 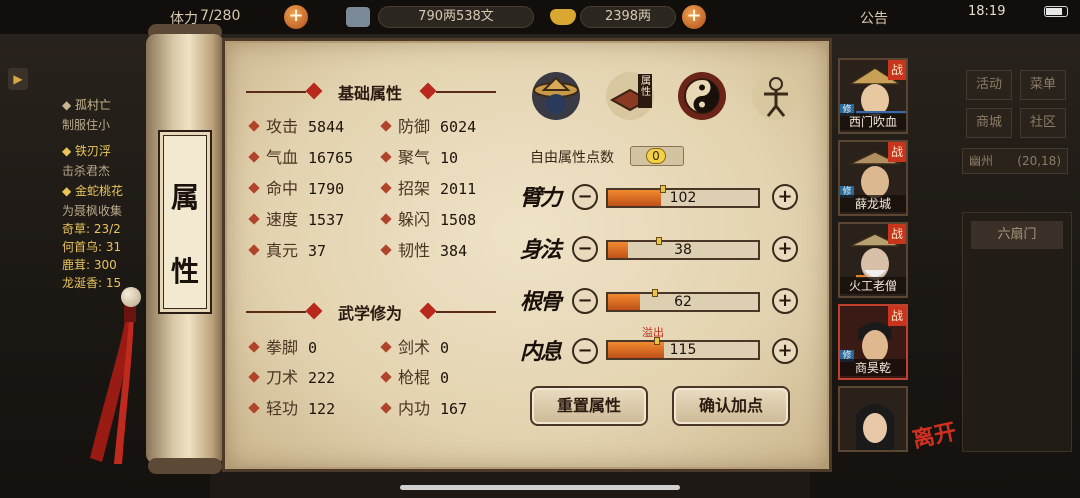 I want to click on free-points-value: 0, so click(x=656, y=156).